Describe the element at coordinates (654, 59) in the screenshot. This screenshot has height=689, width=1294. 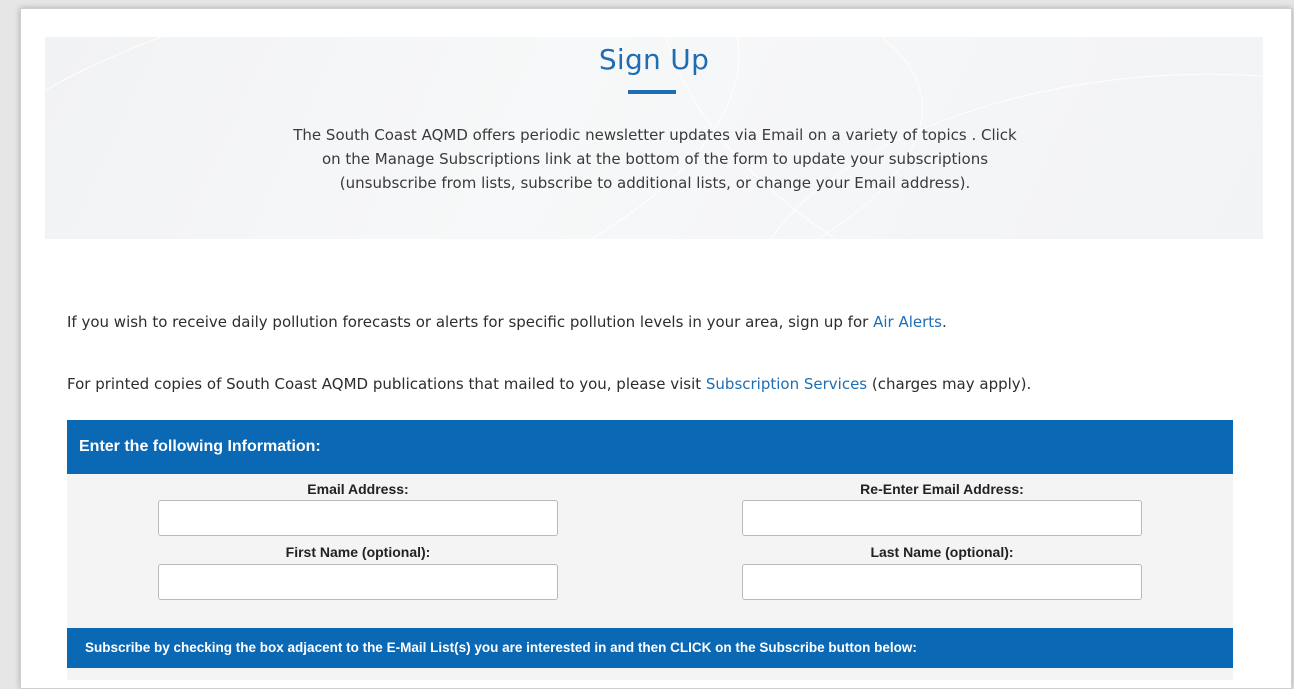
I see `page-title: Sign Up` at that location.